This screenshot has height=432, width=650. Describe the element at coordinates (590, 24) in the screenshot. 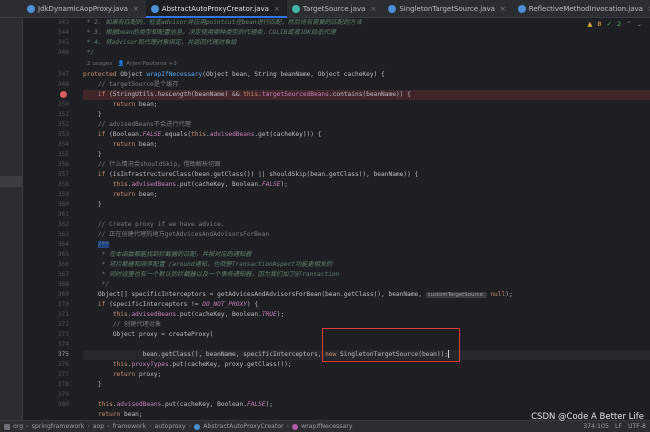

I see `warning-icon: ▲` at that location.